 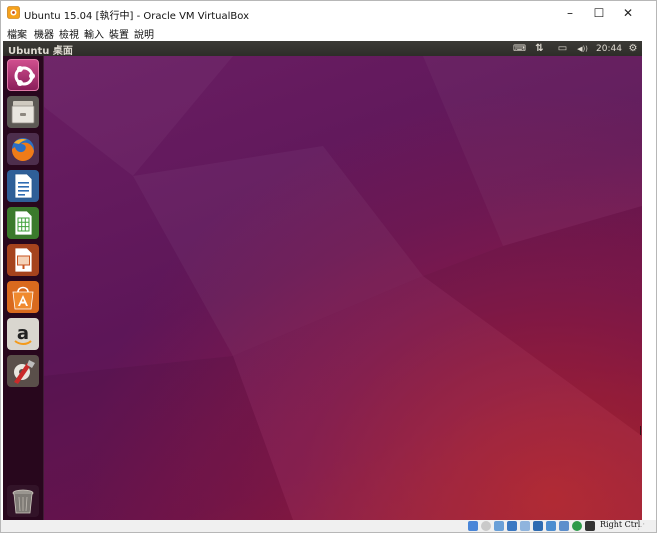 I want to click on amazon-icon: a, so click(x=23, y=334).